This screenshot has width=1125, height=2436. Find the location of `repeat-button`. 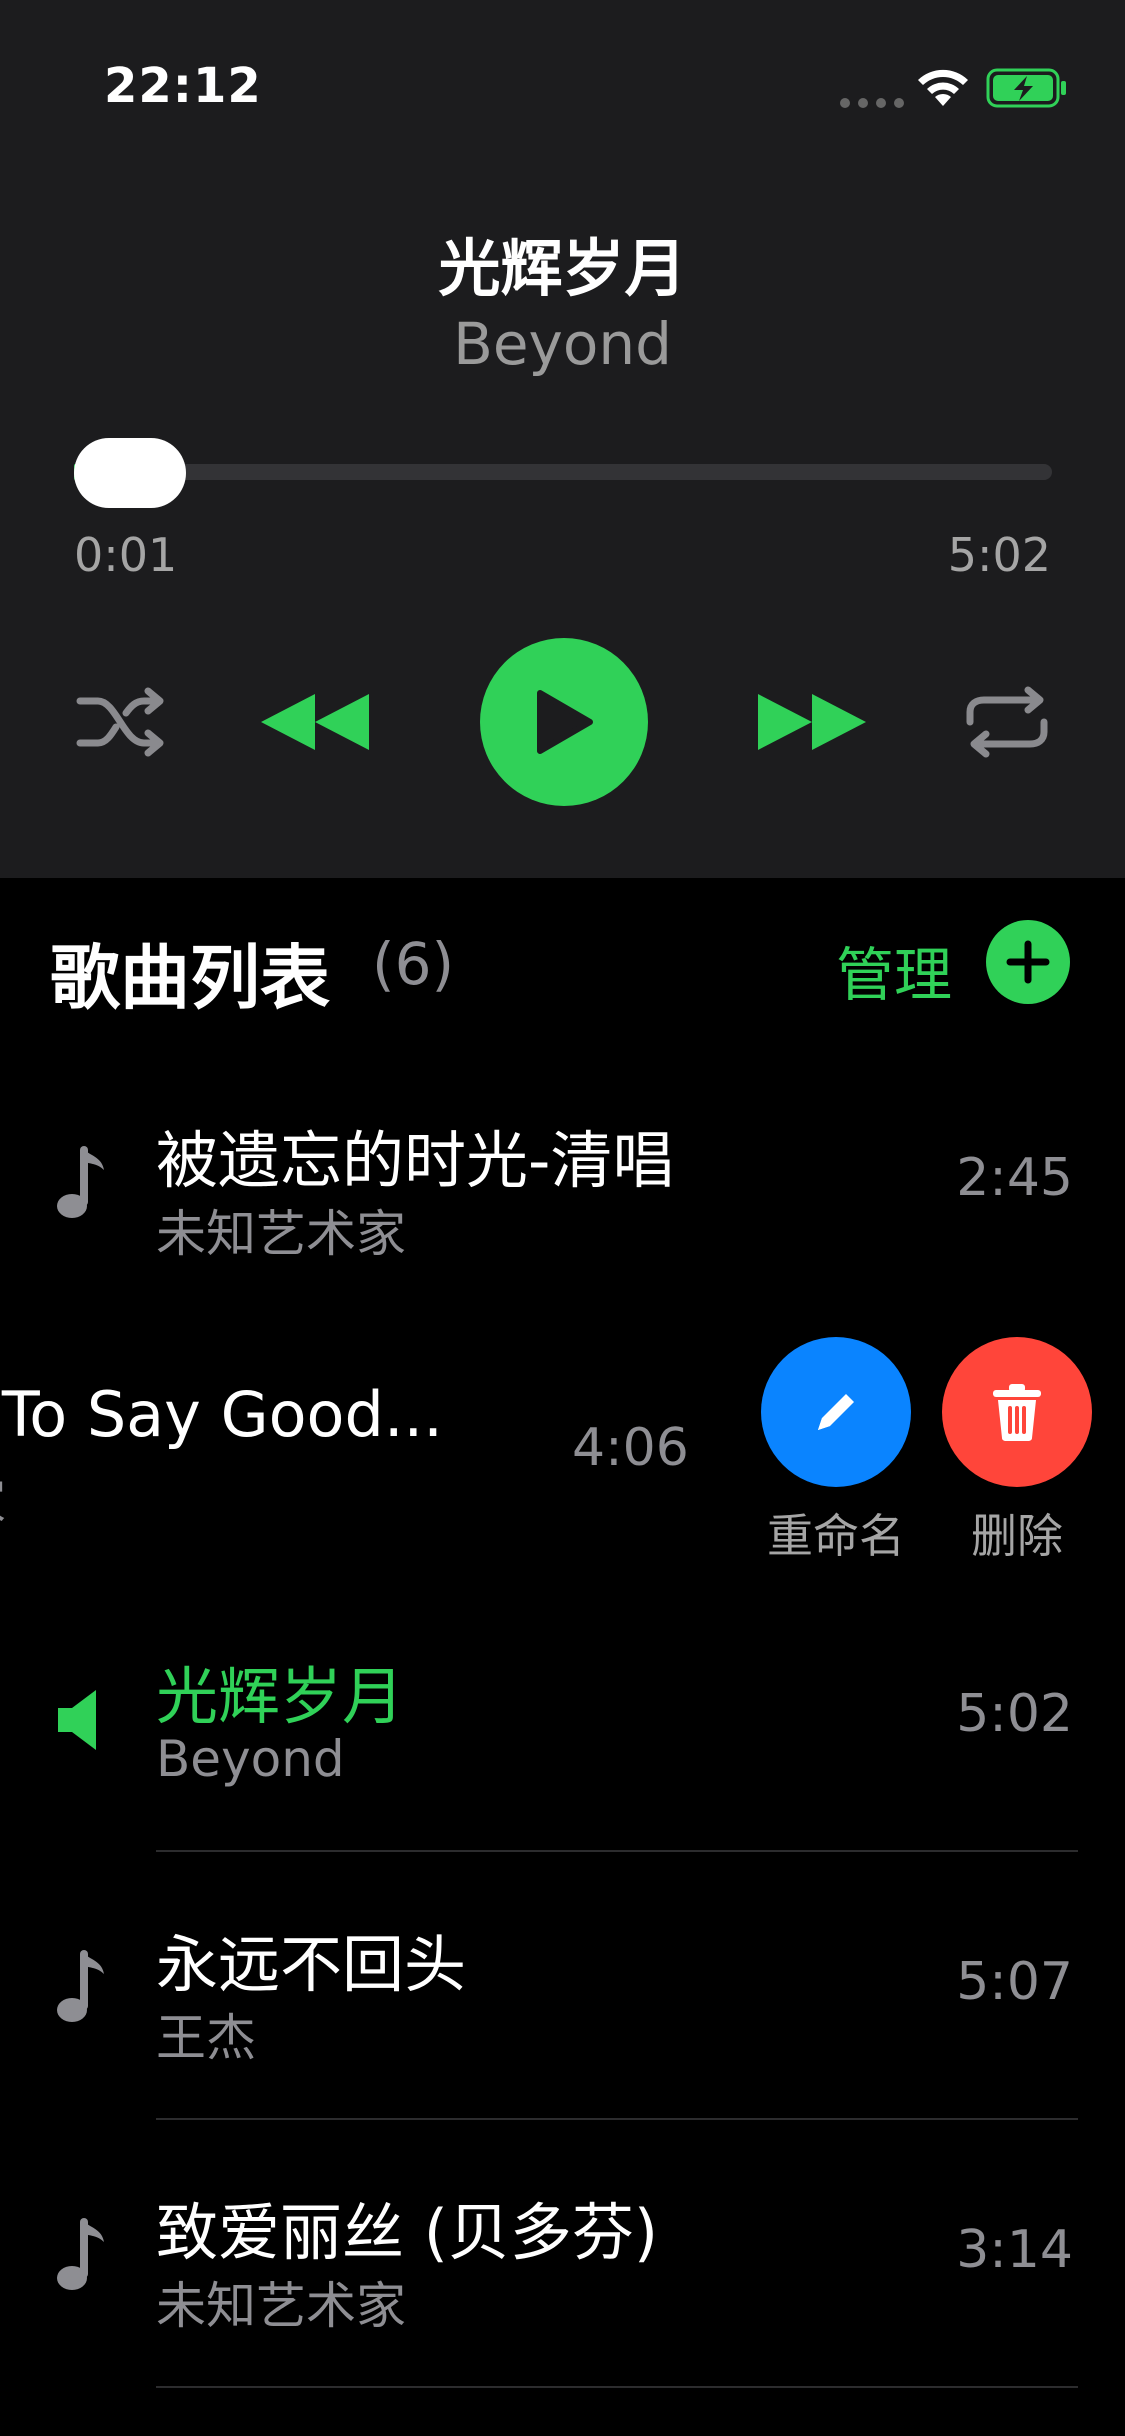

repeat-button is located at coordinates (1007, 722).